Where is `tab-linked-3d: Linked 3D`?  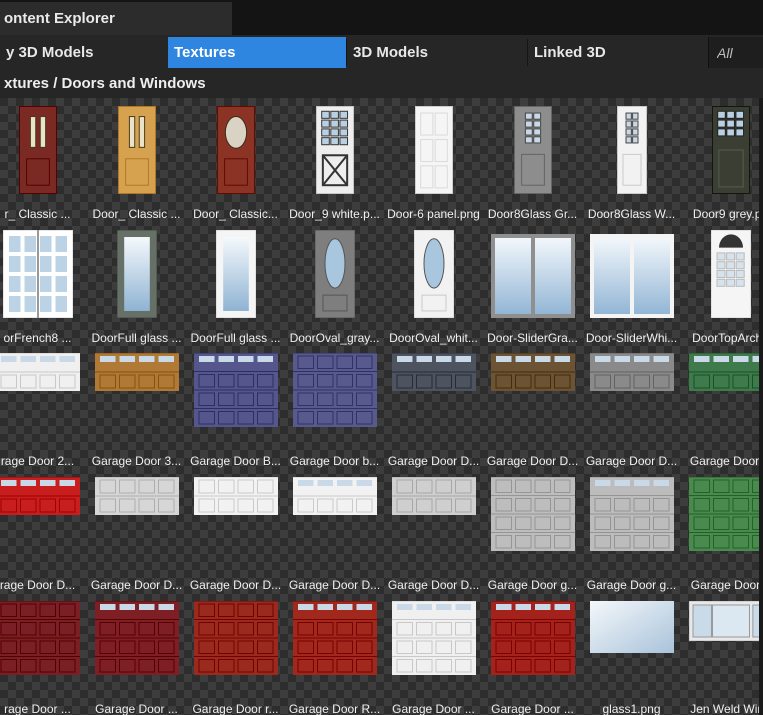 tab-linked-3d: Linked 3D is located at coordinates (618, 52).